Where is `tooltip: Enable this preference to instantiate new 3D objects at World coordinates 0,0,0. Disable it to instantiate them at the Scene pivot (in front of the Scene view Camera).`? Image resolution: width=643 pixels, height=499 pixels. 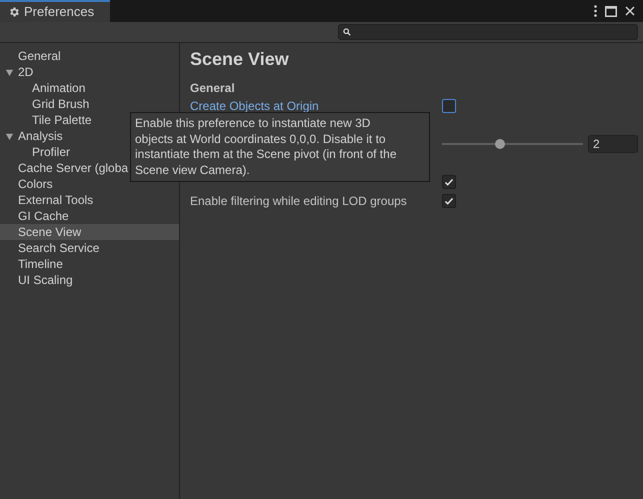
tooltip: Enable this preference to instantiate new 3D objects at World coordinates 0,0,0. Disable it to instantiate them at the Scene pivot (in front of the Scene view Camera). is located at coordinates (280, 147).